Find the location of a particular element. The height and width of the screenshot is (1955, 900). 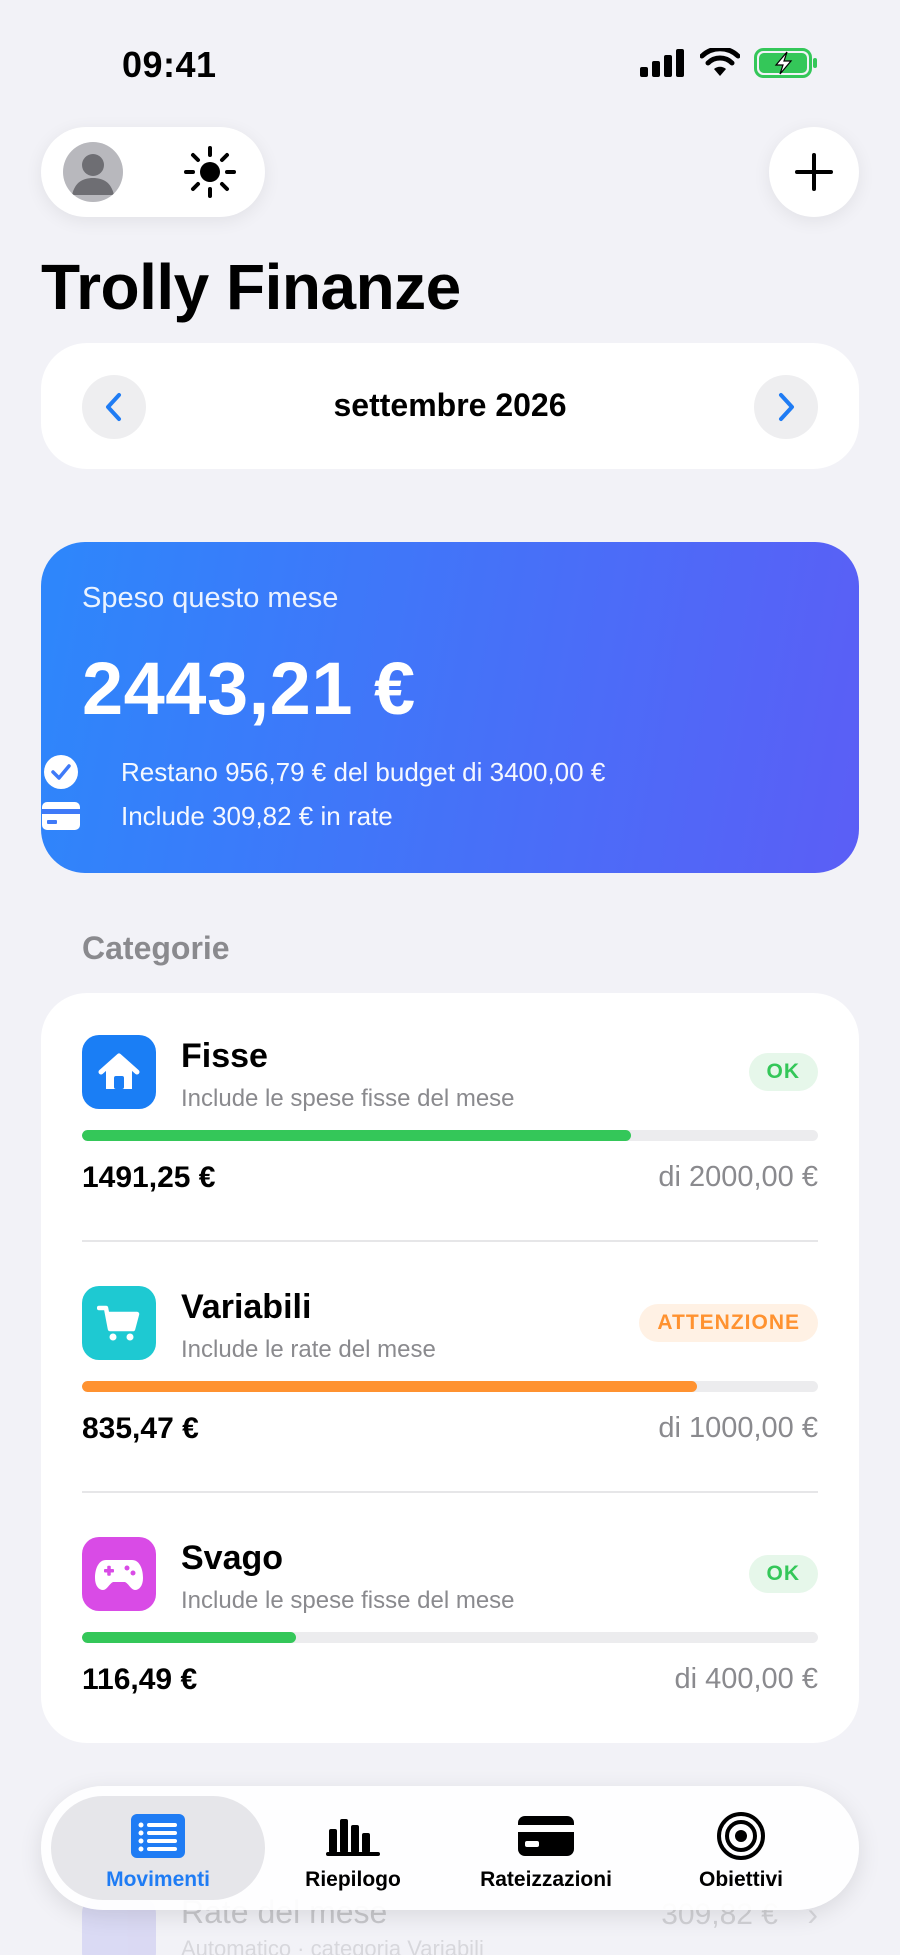

category-subtitle: Include le rate del mese is located at coordinates (308, 1349).